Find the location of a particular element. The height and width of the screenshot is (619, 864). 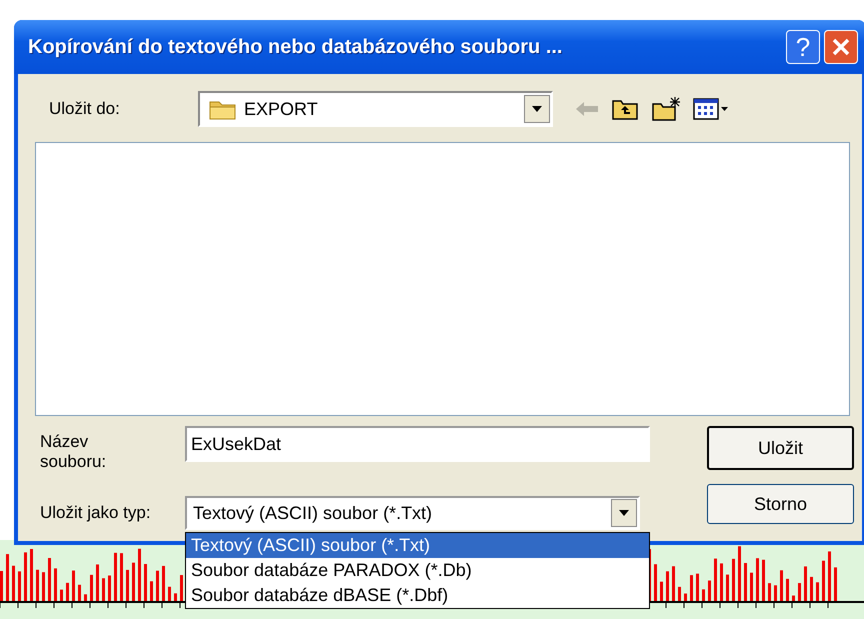

dropdown-option: Soubor databáze PARADOX (*.Db) is located at coordinates (417, 570).